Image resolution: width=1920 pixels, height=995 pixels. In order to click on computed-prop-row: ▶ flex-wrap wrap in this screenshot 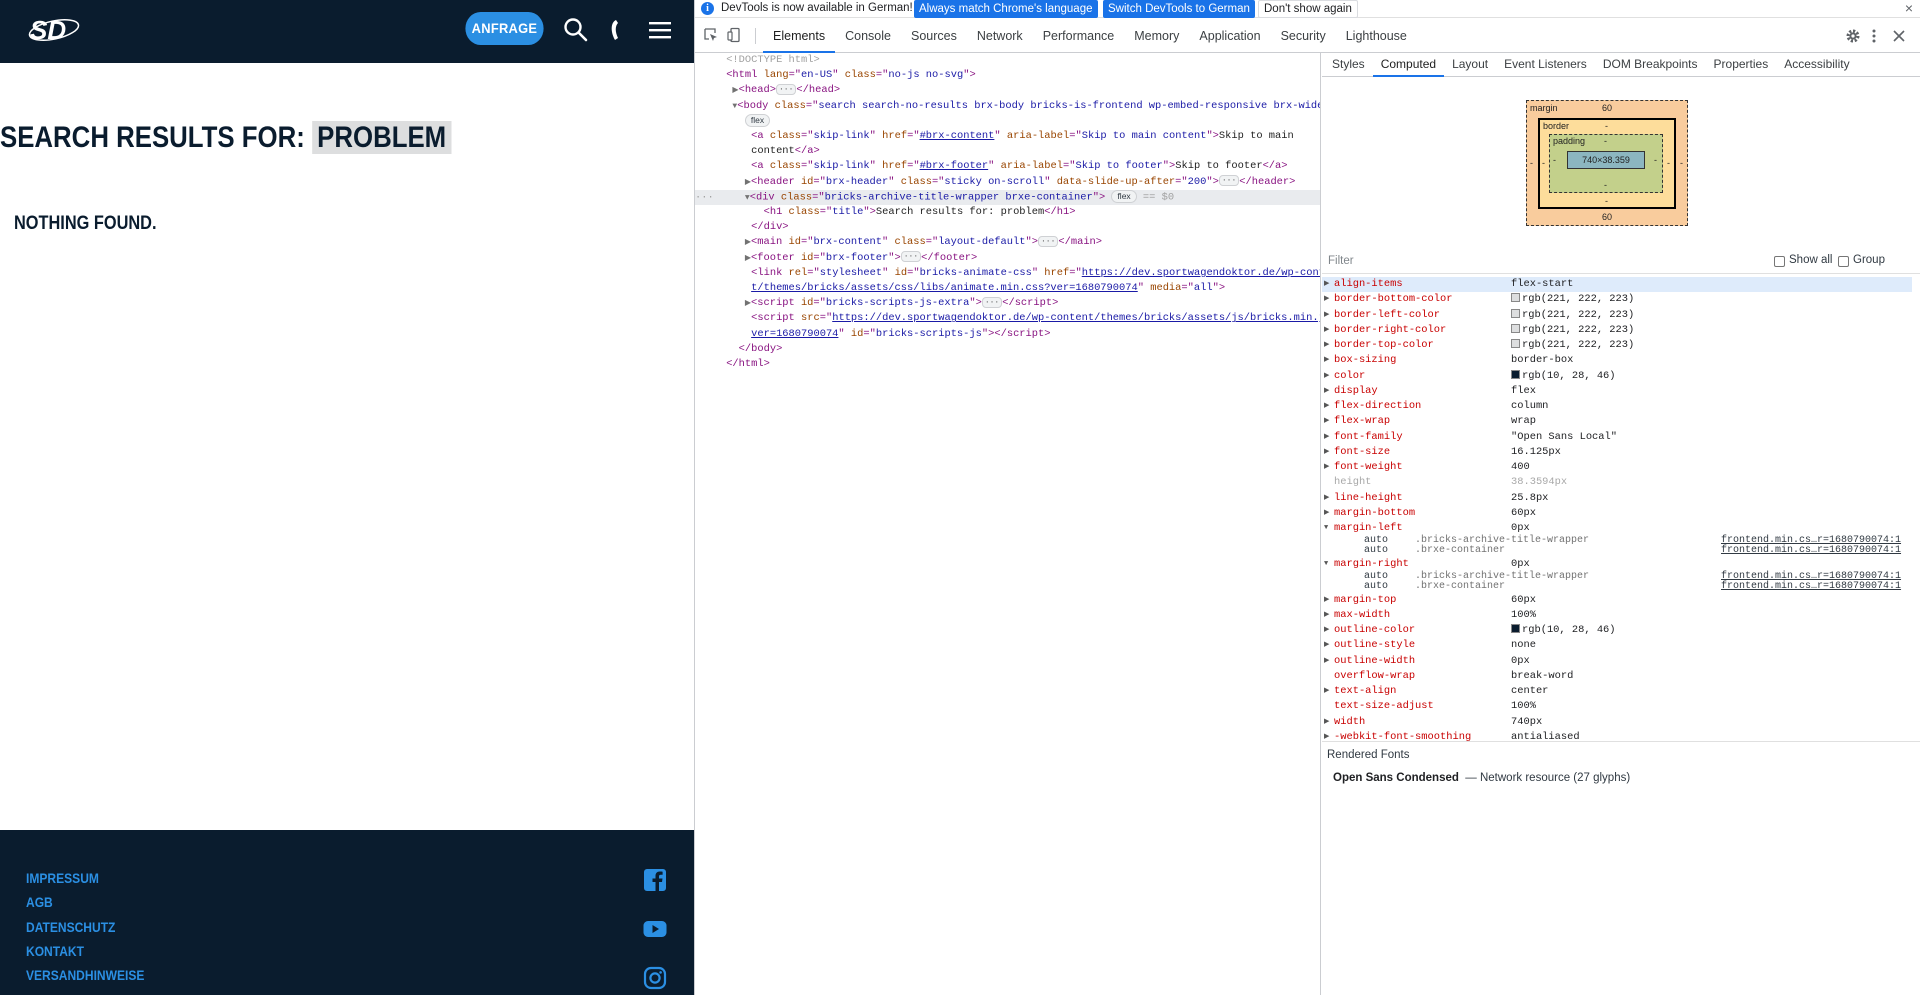, I will do `click(1617, 421)`.